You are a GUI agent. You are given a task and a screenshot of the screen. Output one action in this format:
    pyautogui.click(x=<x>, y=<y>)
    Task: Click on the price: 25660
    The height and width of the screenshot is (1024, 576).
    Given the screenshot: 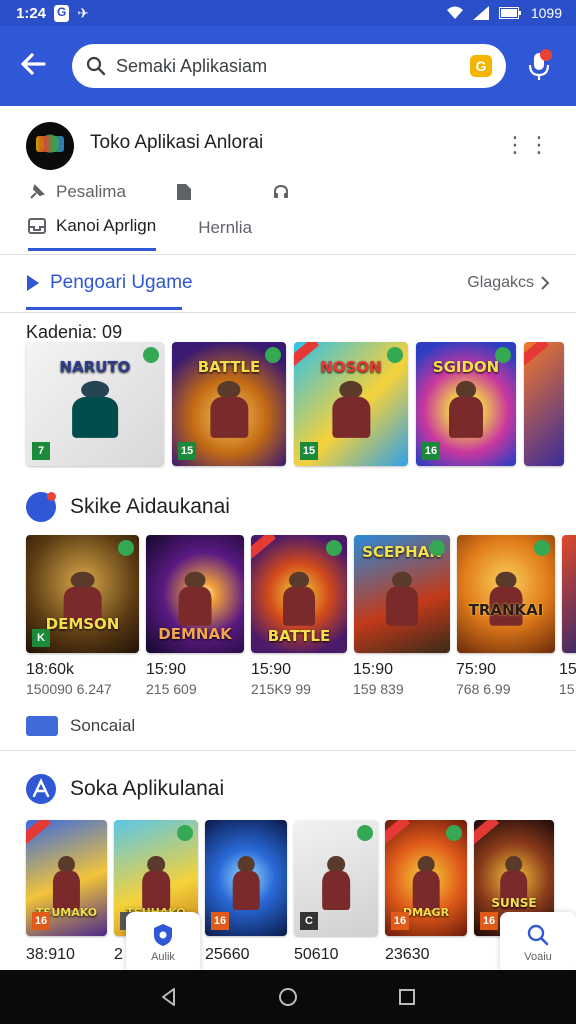 What is the action you would take?
    pyautogui.click(x=227, y=954)
    